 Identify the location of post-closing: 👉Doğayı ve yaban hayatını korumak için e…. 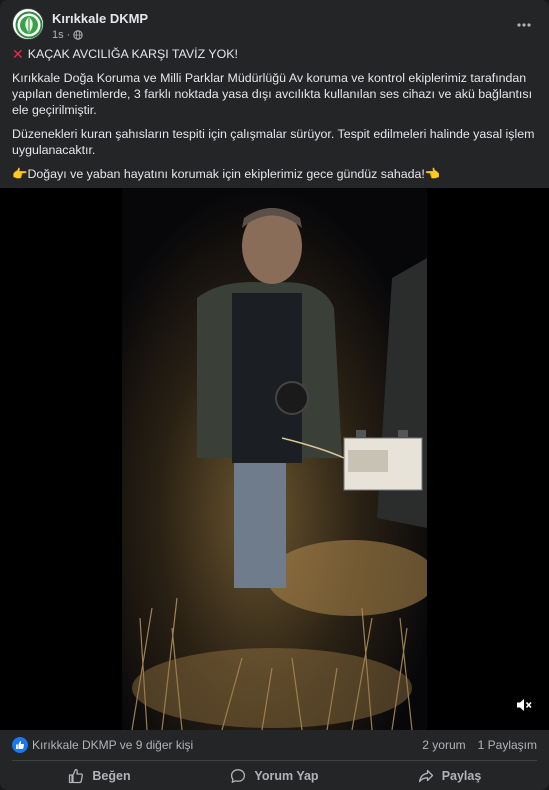
(273, 174).